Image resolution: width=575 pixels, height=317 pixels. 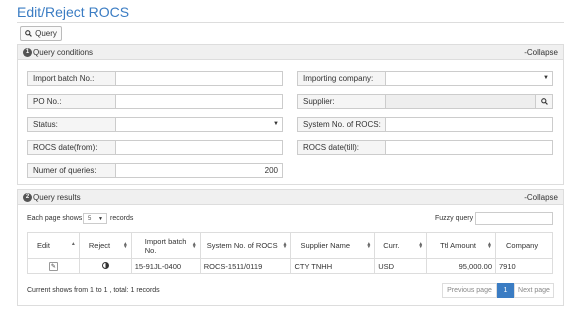 I want to click on ttl-amount-cell: 95,000.00, so click(x=461, y=266).